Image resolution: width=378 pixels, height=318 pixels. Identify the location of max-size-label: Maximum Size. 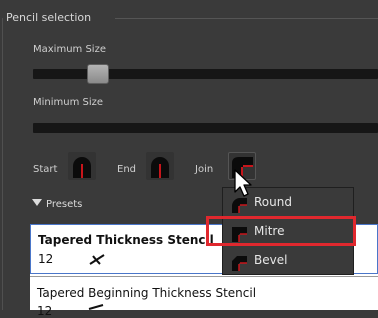
(69, 49).